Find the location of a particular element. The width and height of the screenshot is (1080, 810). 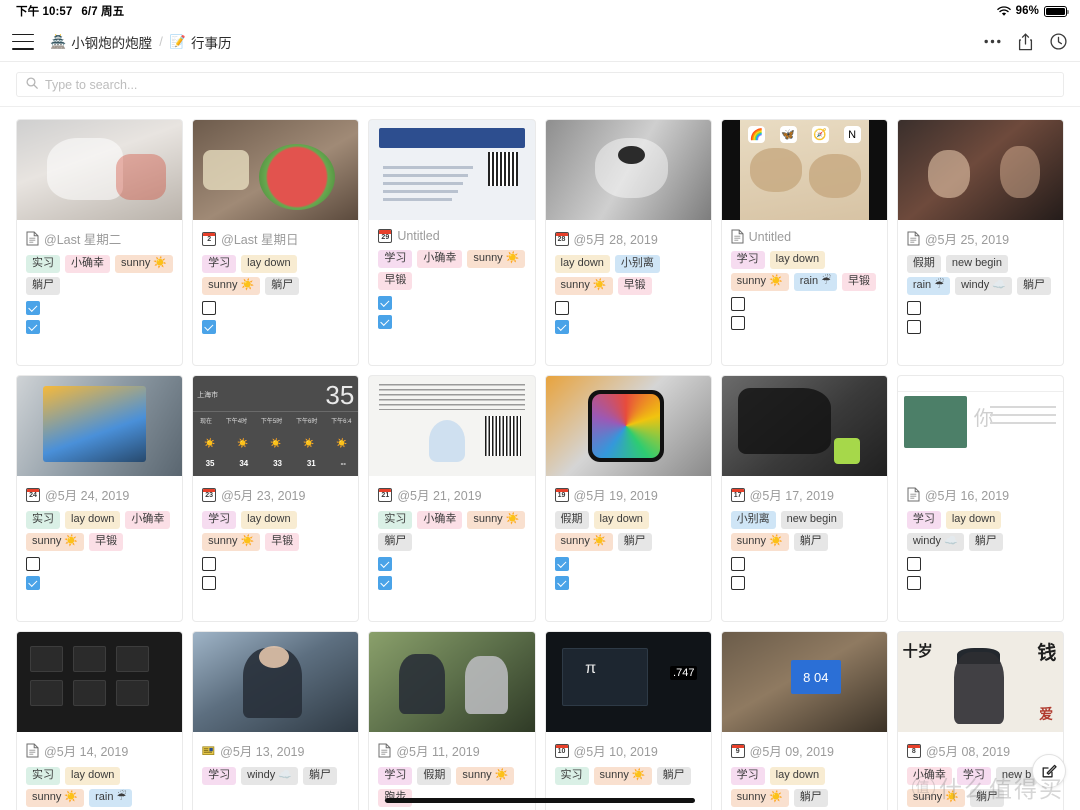

gallery-card: 28 @5月 28, 2019 lay down 小别离 sunny ☀️ 早锻 is located at coordinates (628, 242).